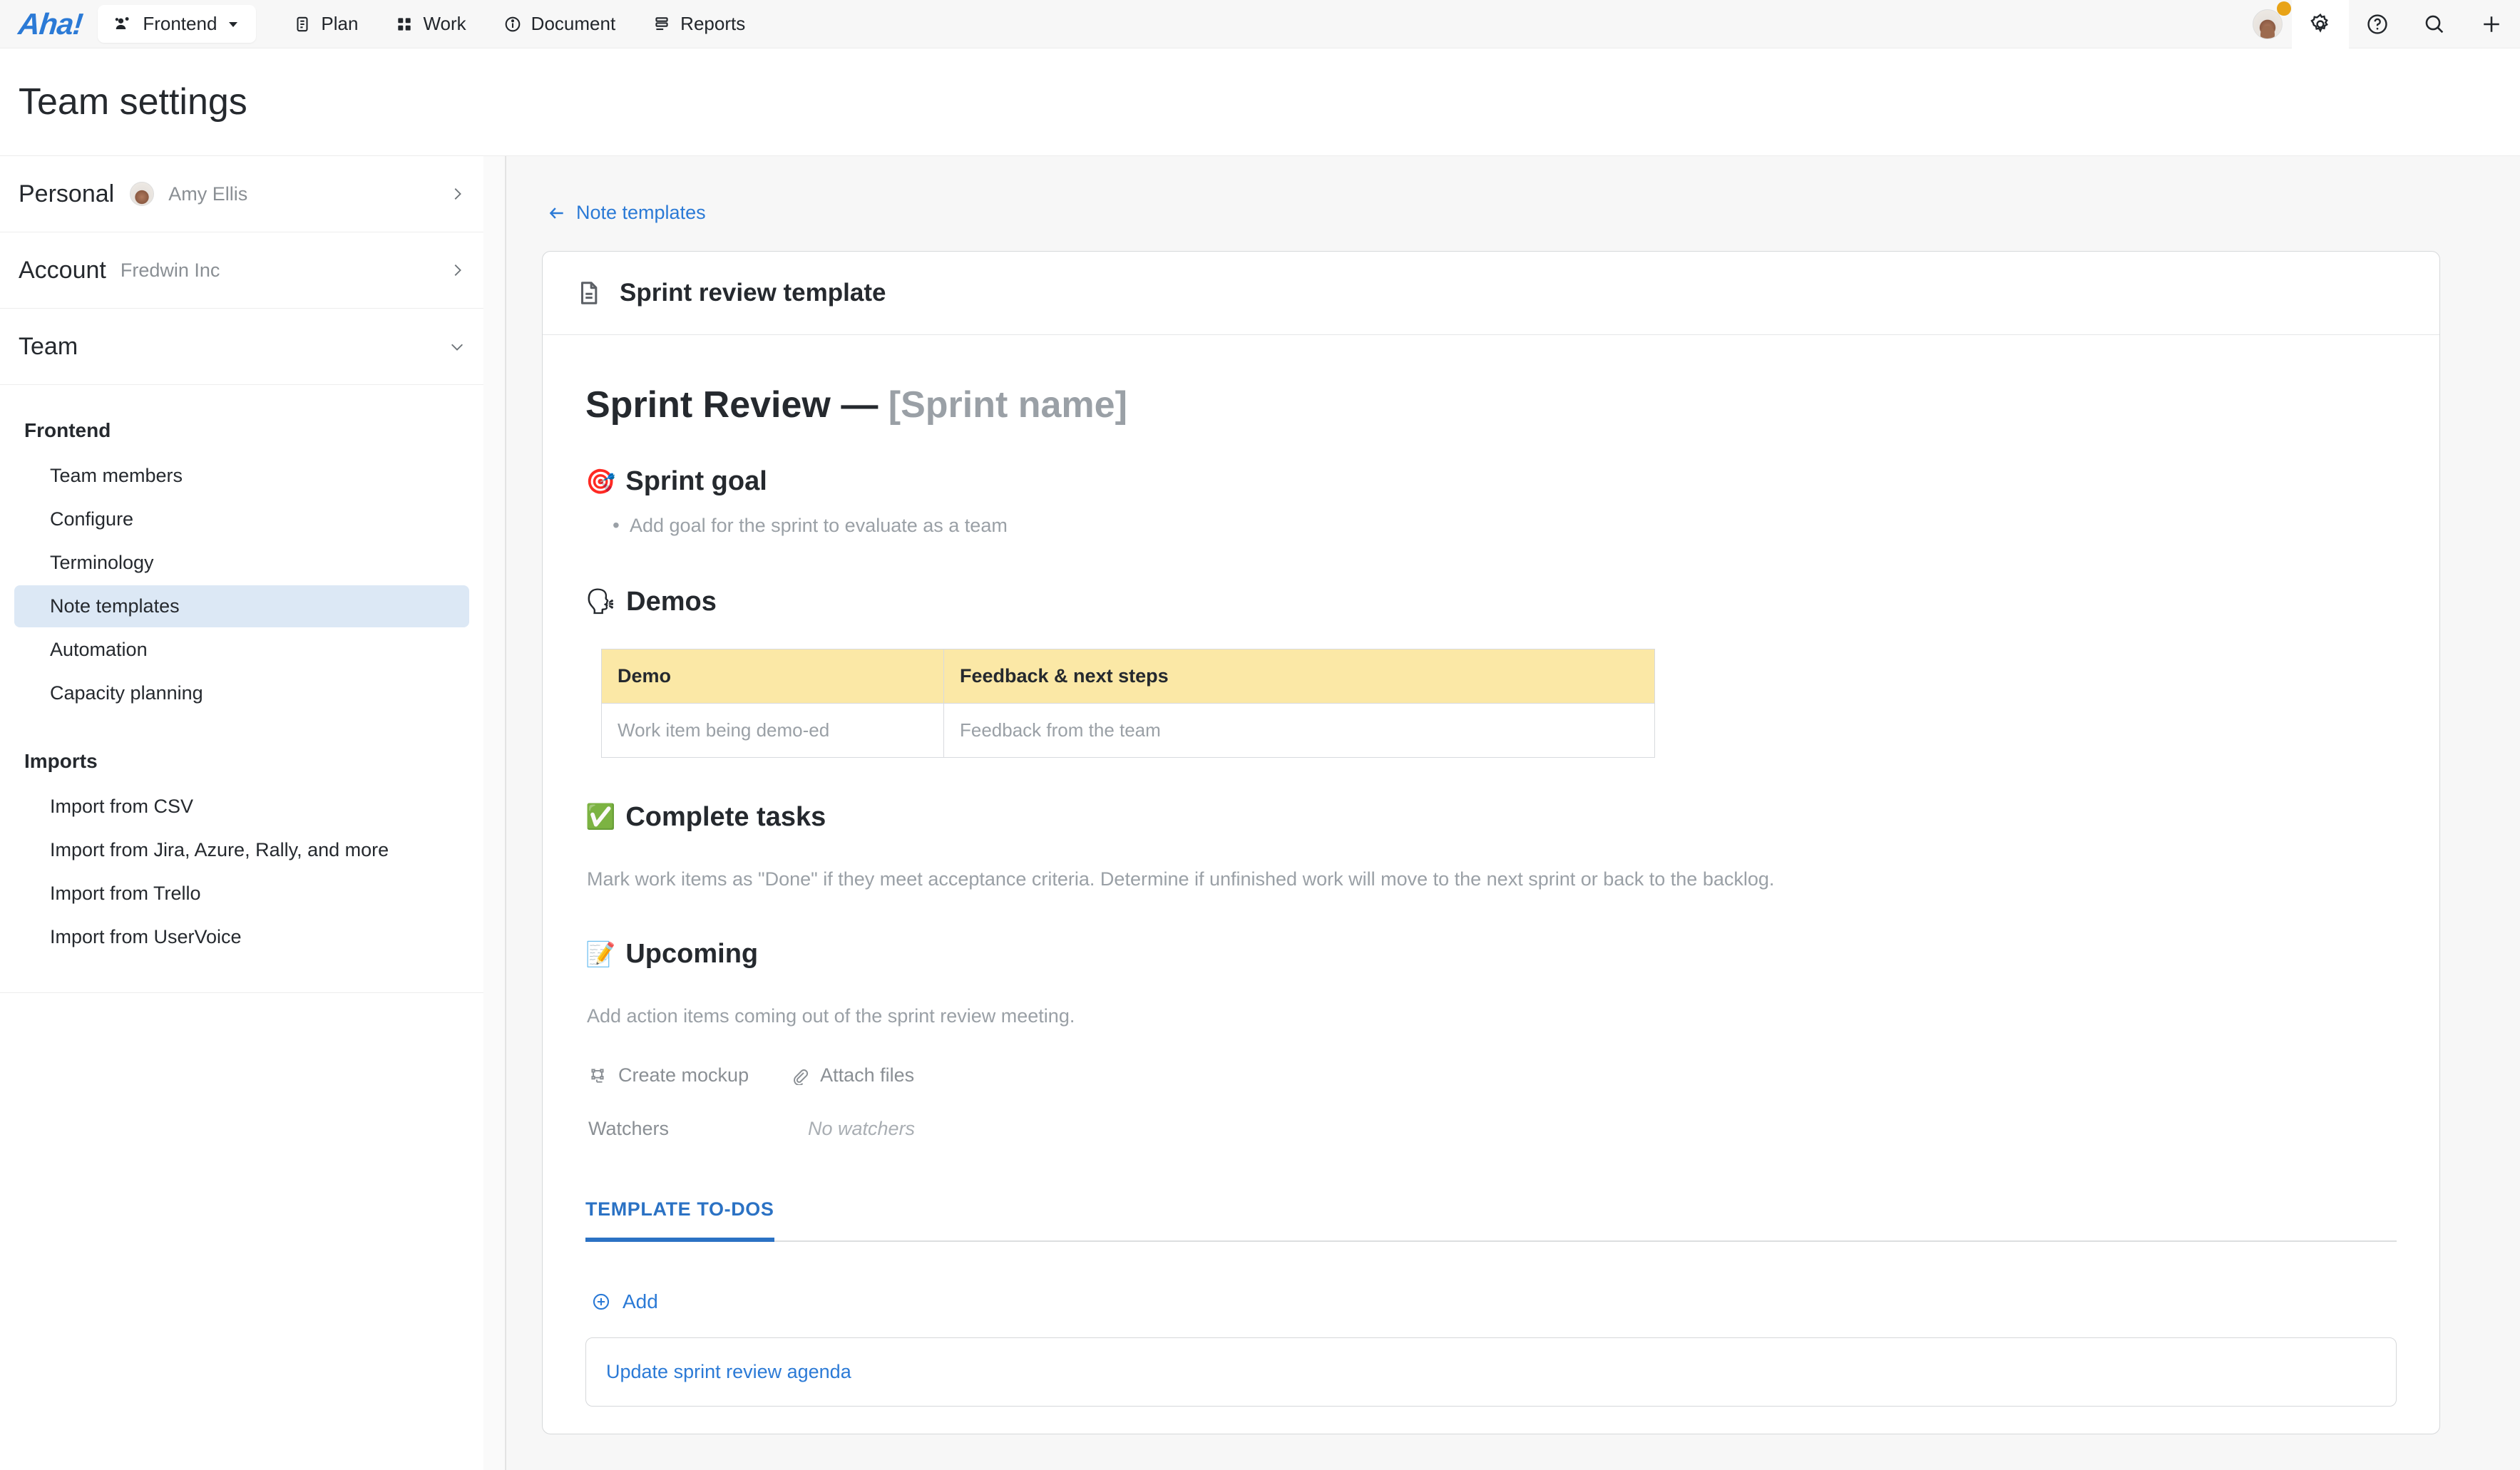 This screenshot has width=2520, height=1470. What do you see at coordinates (494, 813) in the screenshot?
I see `sidebar-gutter` at bounding box center [494, 813].